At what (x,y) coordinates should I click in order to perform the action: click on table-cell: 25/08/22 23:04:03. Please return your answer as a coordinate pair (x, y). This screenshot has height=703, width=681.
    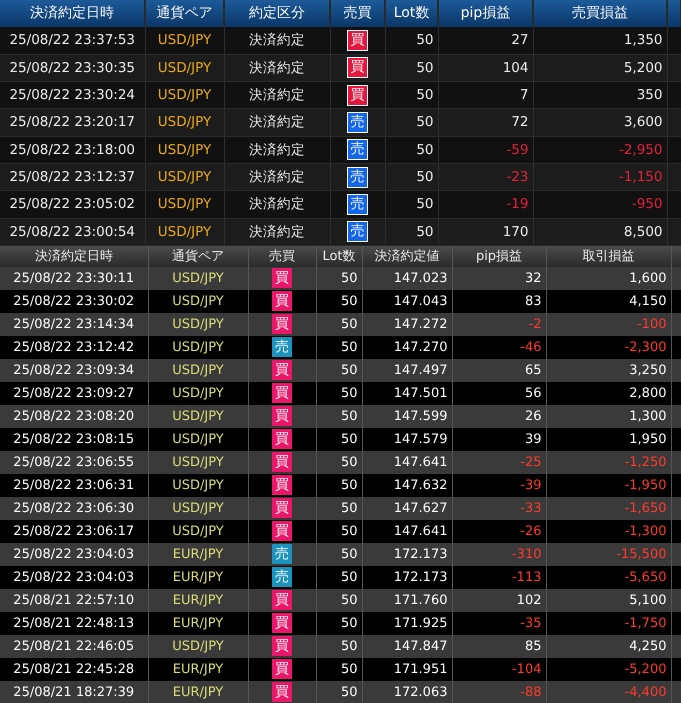
    Looking at the image, I should click on (74, 577).